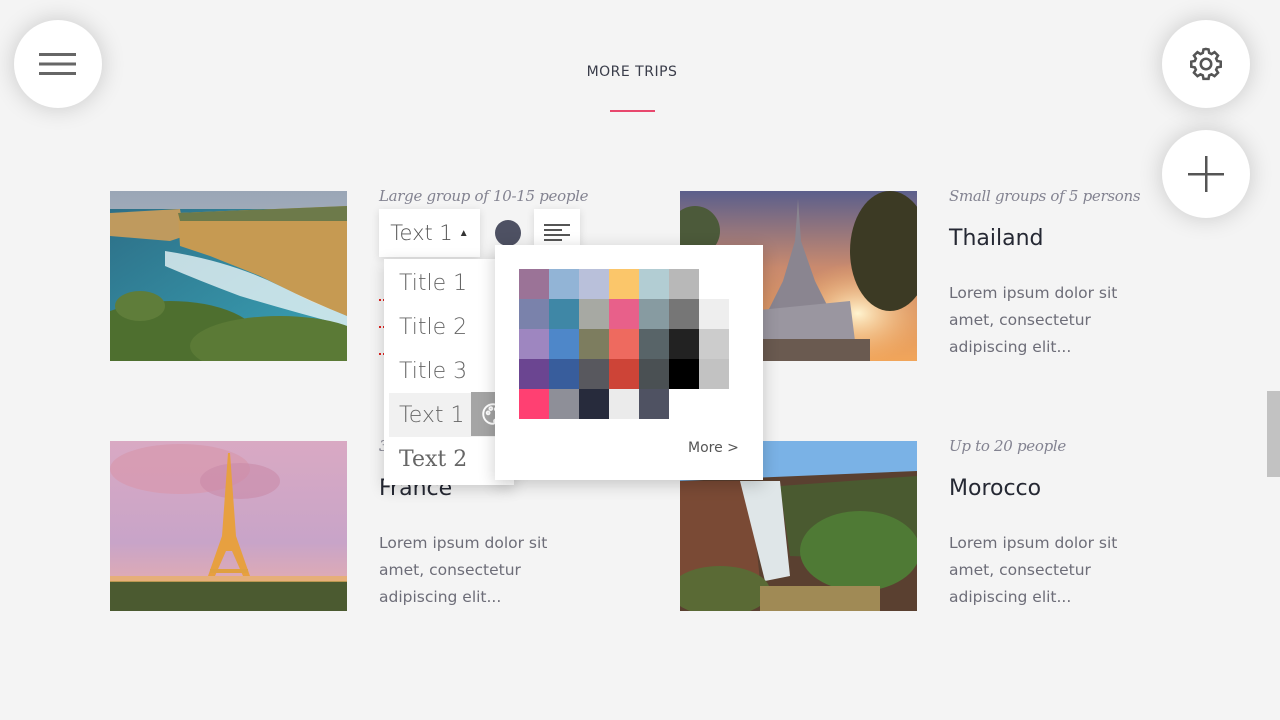 The width and height of the screenshot is (1280, 720). I want to click on title-underline, so click(632, 111).